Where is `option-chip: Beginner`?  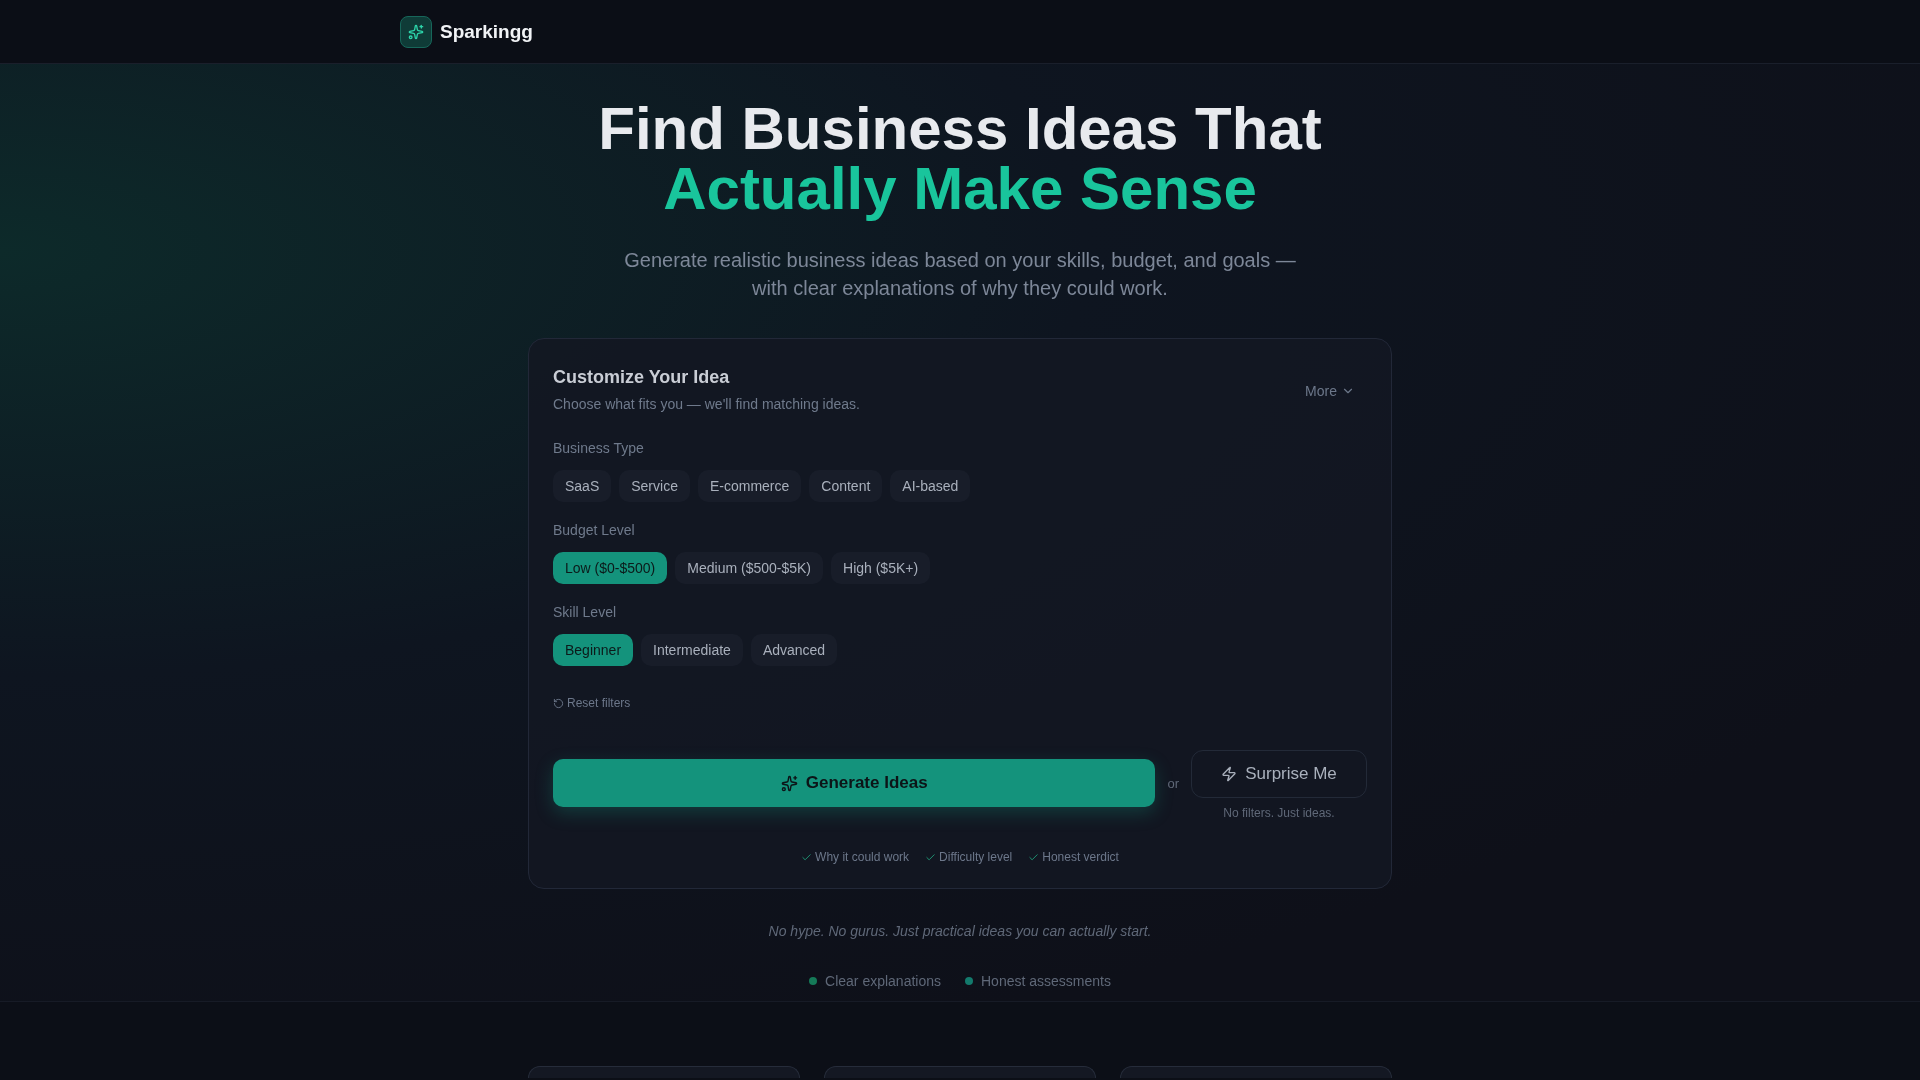
option-chip: Beginner is located at coordinates (593, 650).